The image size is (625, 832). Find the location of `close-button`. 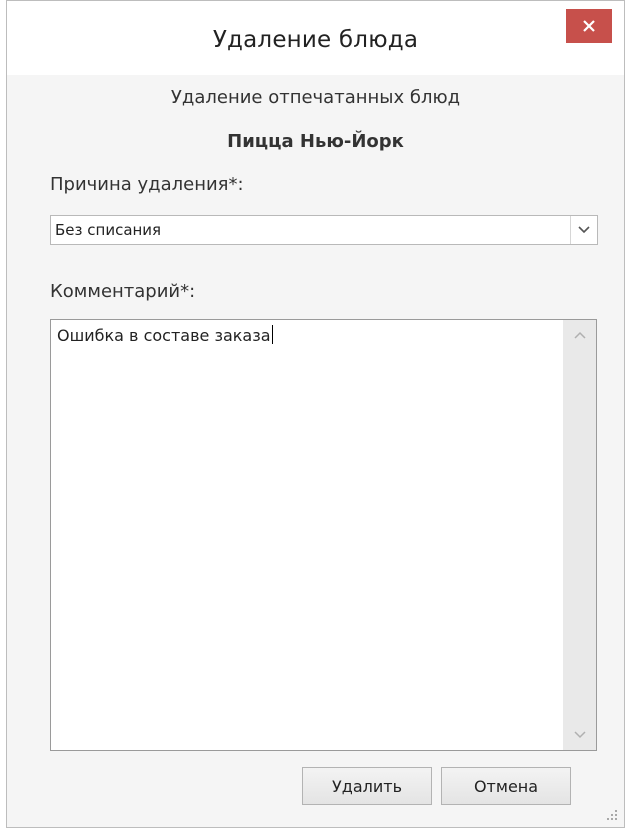

close-button is located at coordinates (589, 26).